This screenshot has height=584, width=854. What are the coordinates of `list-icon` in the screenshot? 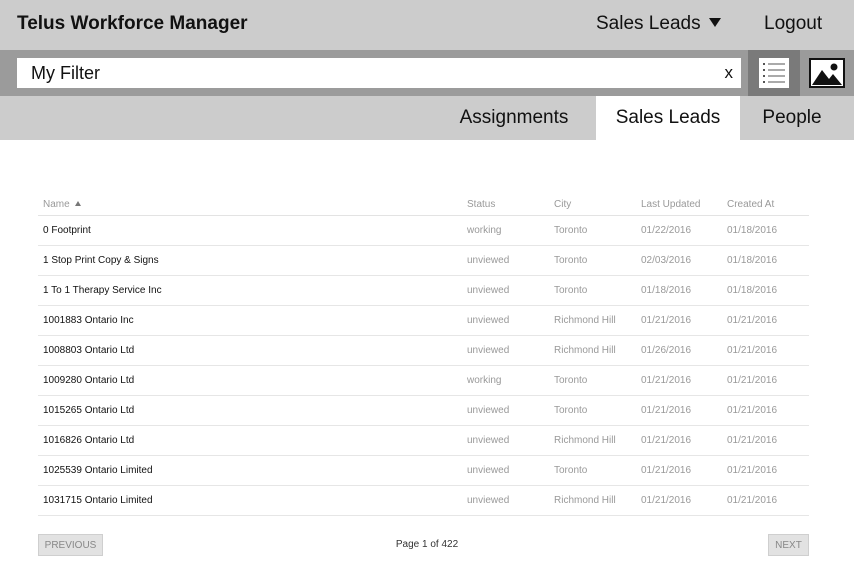 It's located at (774, 73).